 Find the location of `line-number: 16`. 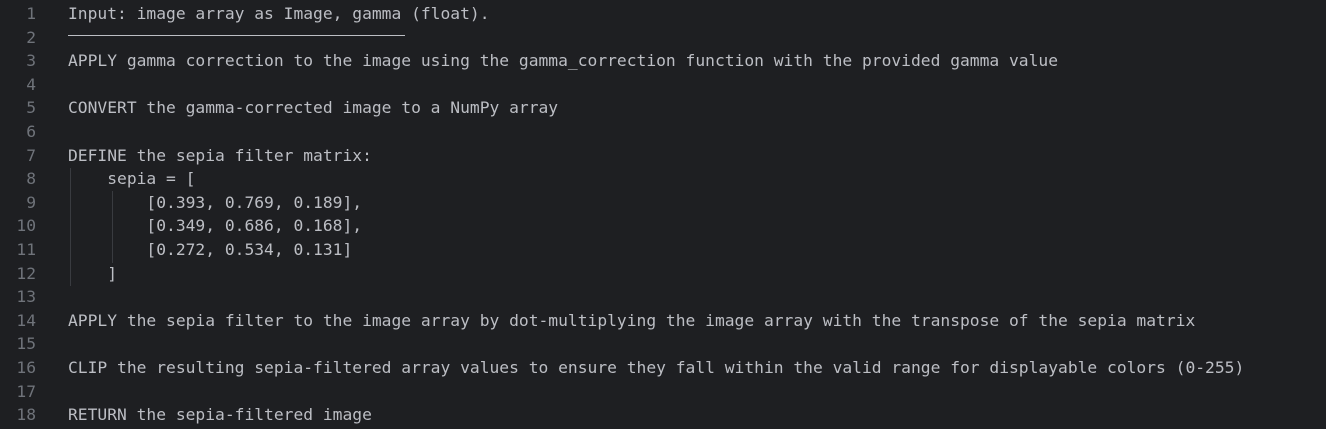

line-number: 16 is located at coordinates (26, 367).